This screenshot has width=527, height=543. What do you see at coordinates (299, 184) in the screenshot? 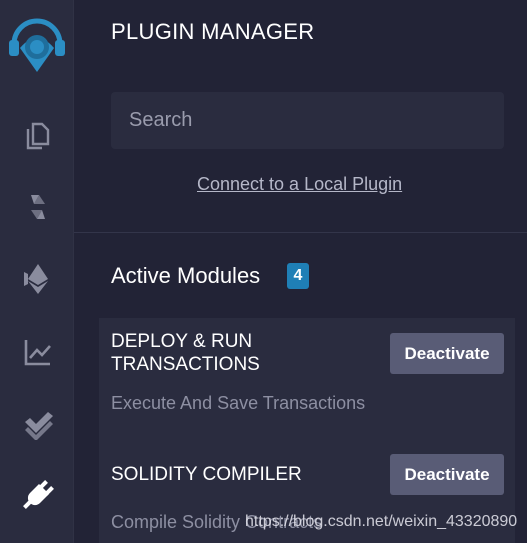
I see `connect-local-plugin-link: Connect to a Local Plugin` at bounding box center [299, 184].